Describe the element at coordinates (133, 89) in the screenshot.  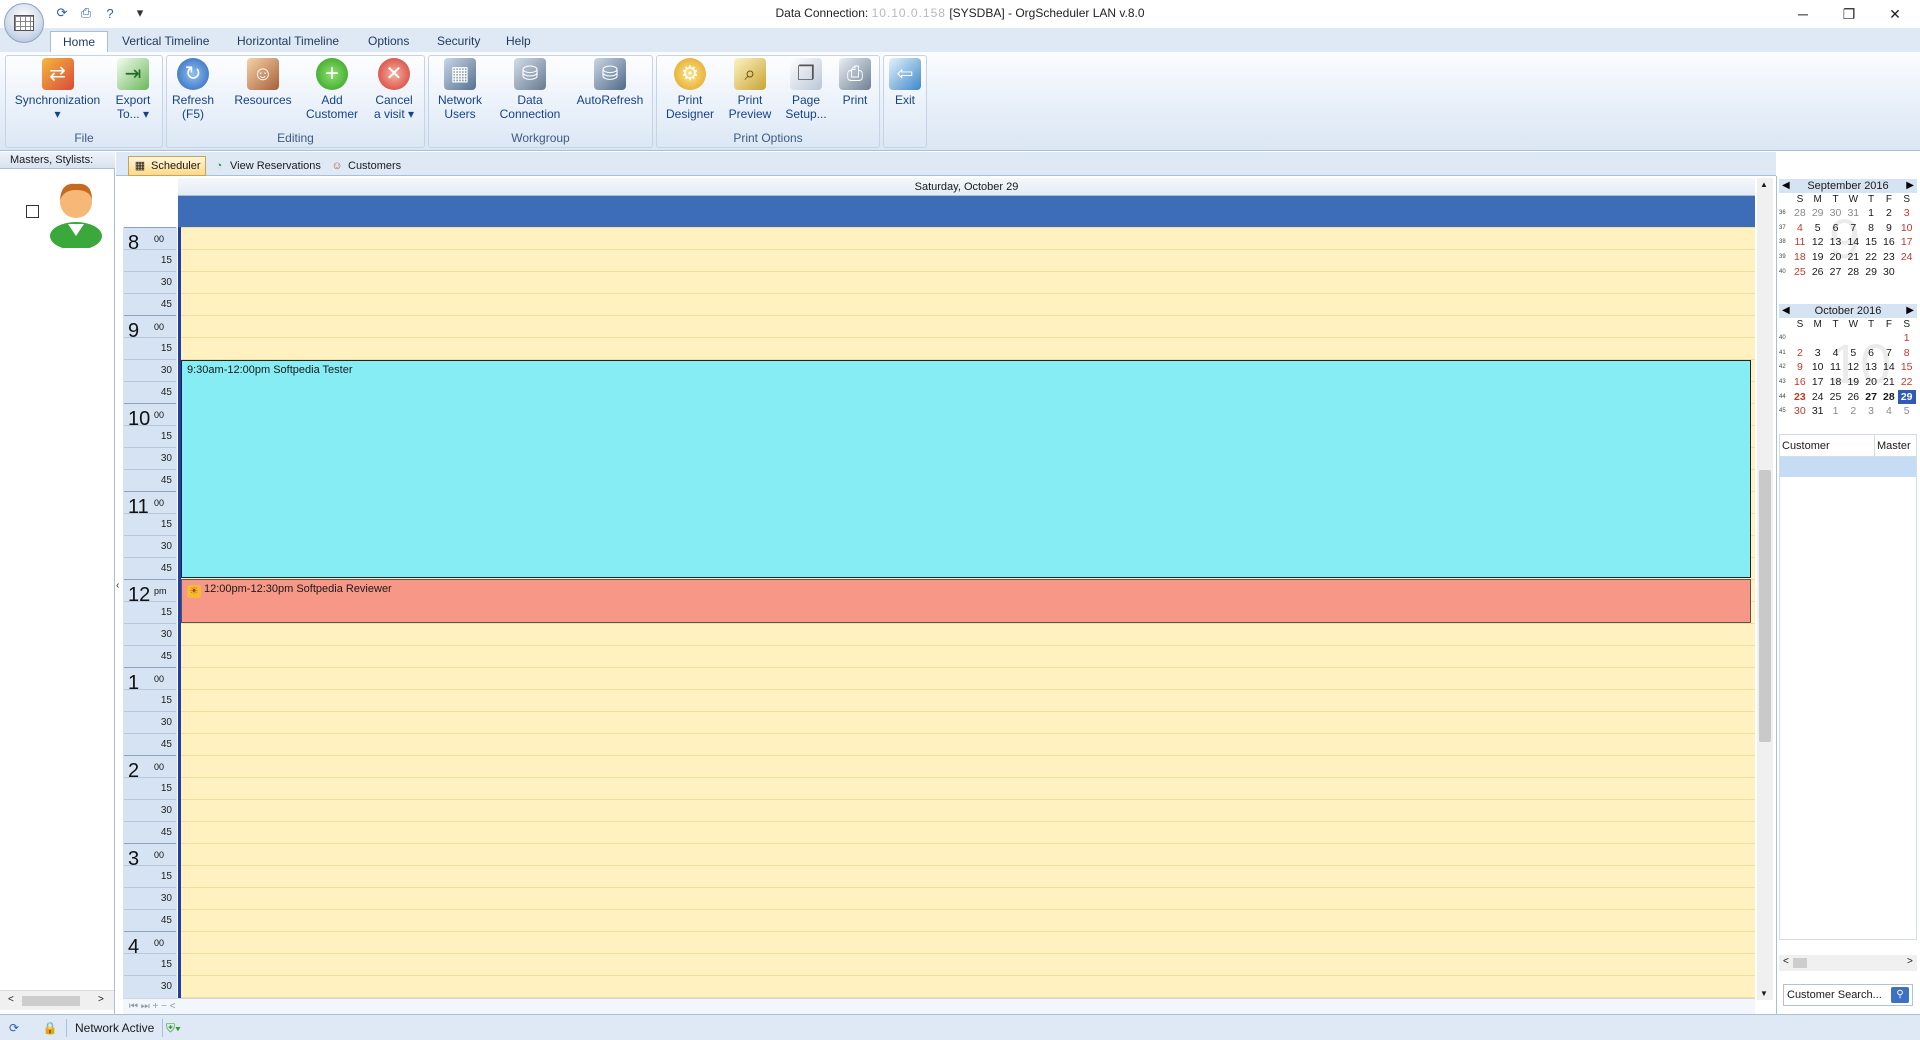
I see `export-to-button: ⇥ Export To... ▾` at that location.